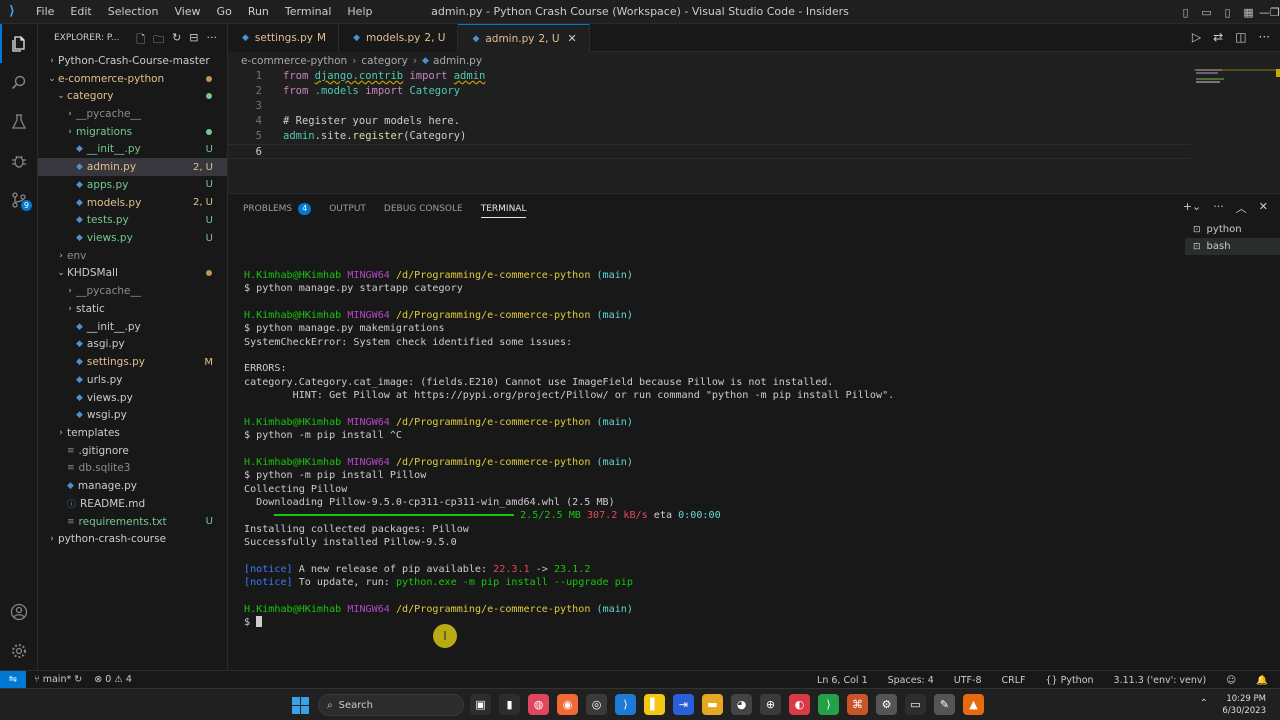 The height and width of the screenshot is (720, 1280). Describe the element at coordinates (509, 704) in the screenshot. I see `terminal-app-icon: ▮` at that location.